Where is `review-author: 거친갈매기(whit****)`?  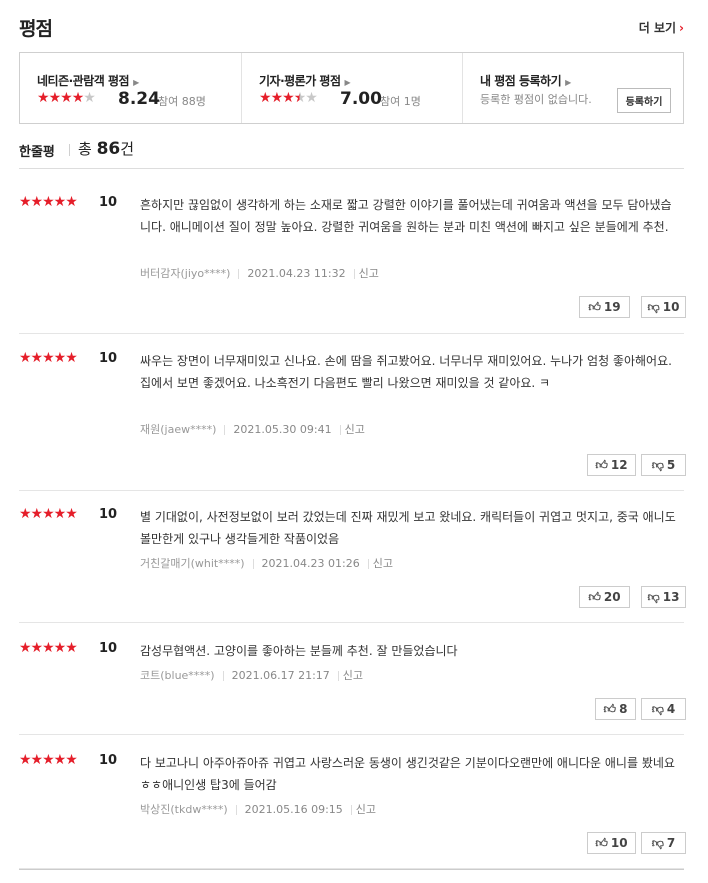
review-author: 거친갈매기(whit****) is located at coordinates (192, 563).